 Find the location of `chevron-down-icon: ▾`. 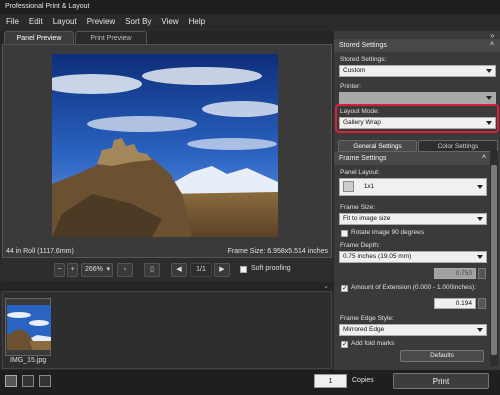

chevron-down-icon: ▾ is located at coordinates (108, 269).